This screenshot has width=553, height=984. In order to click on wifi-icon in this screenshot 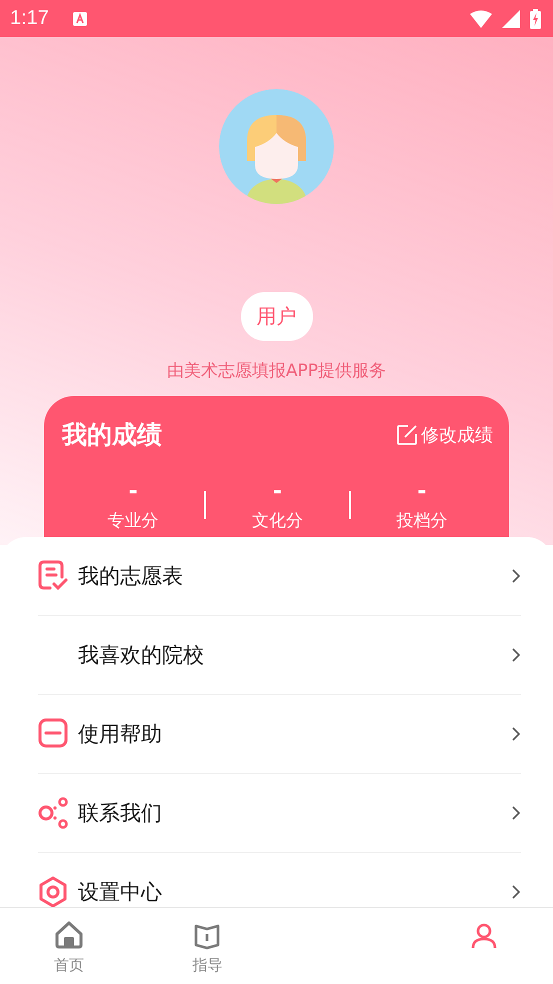, I will do `click(481, 19)`.